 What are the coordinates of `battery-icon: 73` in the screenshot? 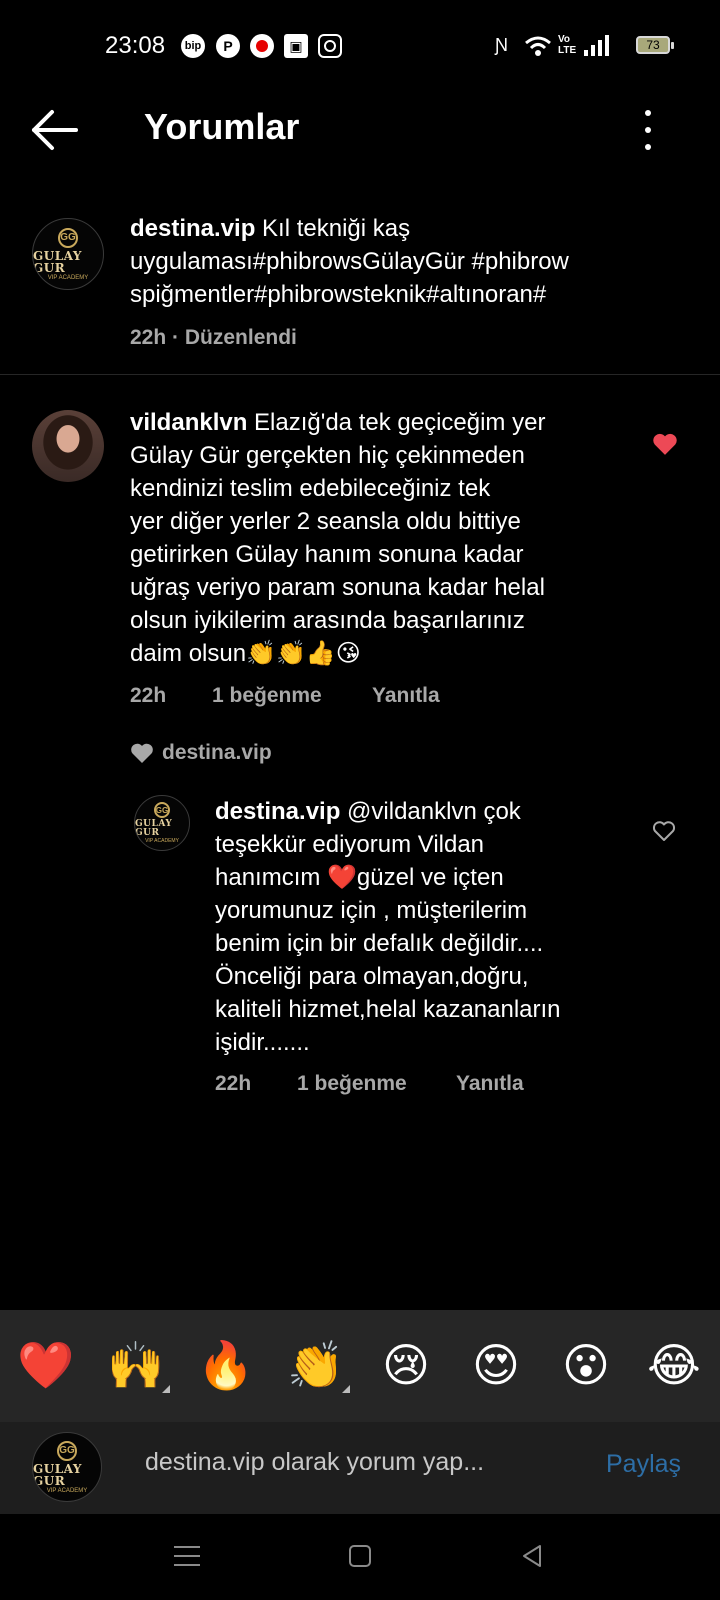 It's located at (655, 45).